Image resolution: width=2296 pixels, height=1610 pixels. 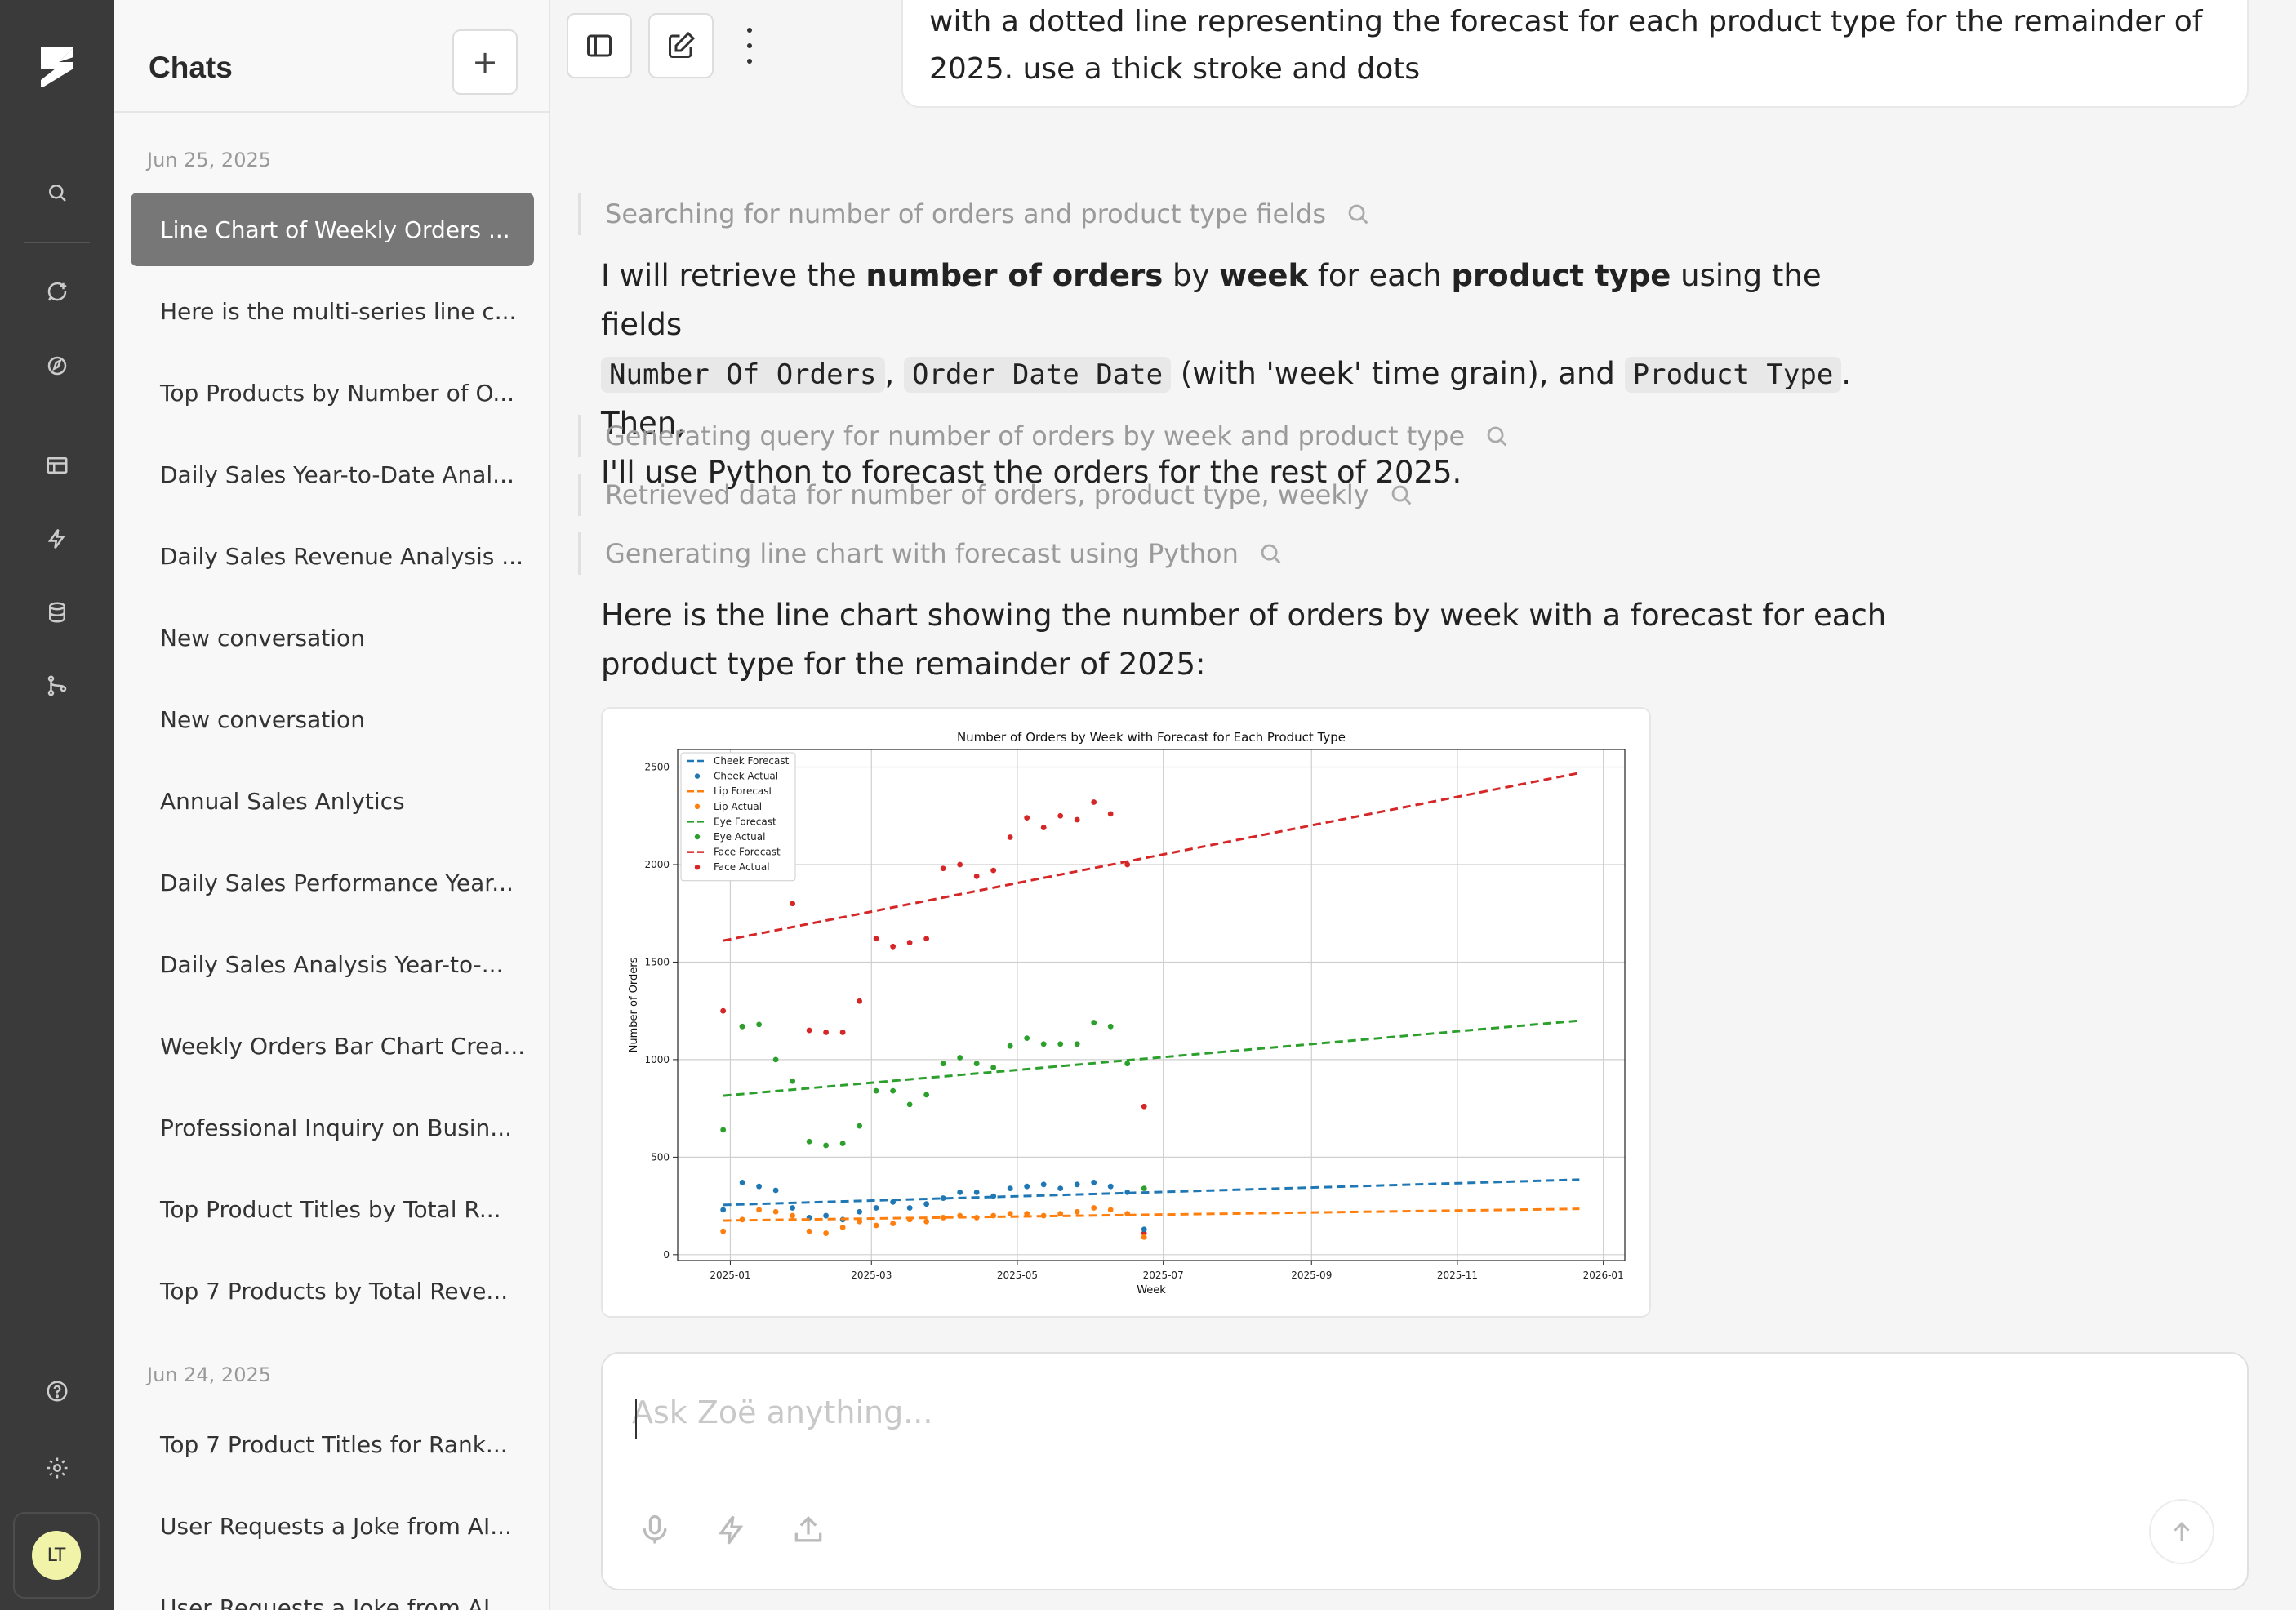 I want to click on settings-icon, so click(x=57, y=1467).